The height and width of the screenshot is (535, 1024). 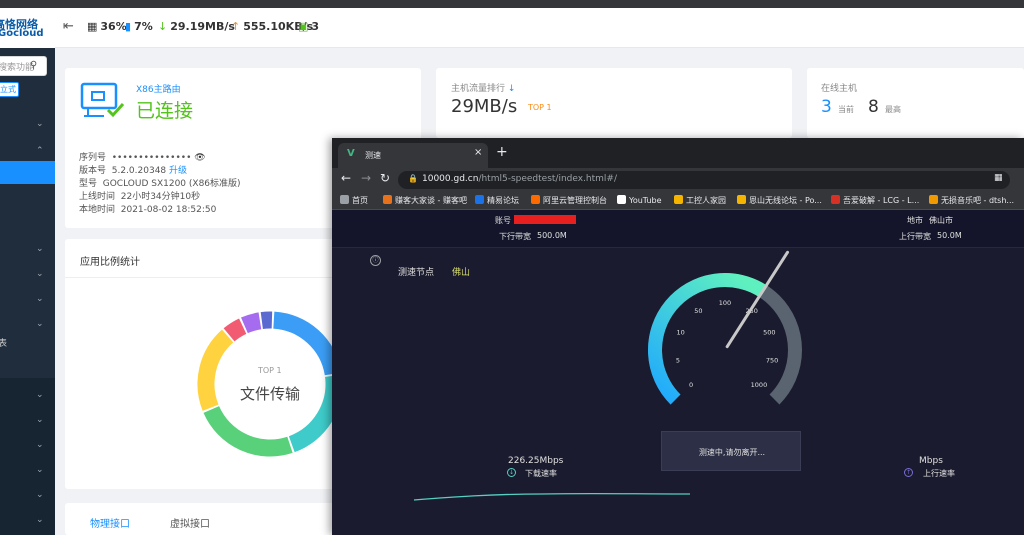 What do you see at coordinates (725, 327) in the screenshot?
I see `speed-gauge: 0510501002505007501000` at bounding box center [725, 327].